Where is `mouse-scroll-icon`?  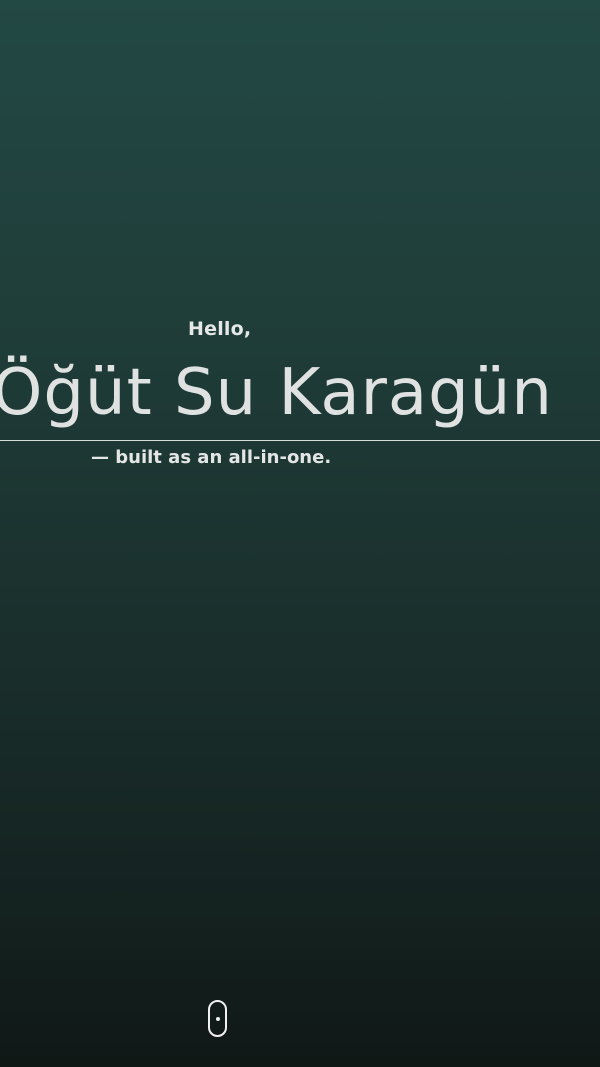 mouse-scroll-icon is located at coordinates (217, 1018).